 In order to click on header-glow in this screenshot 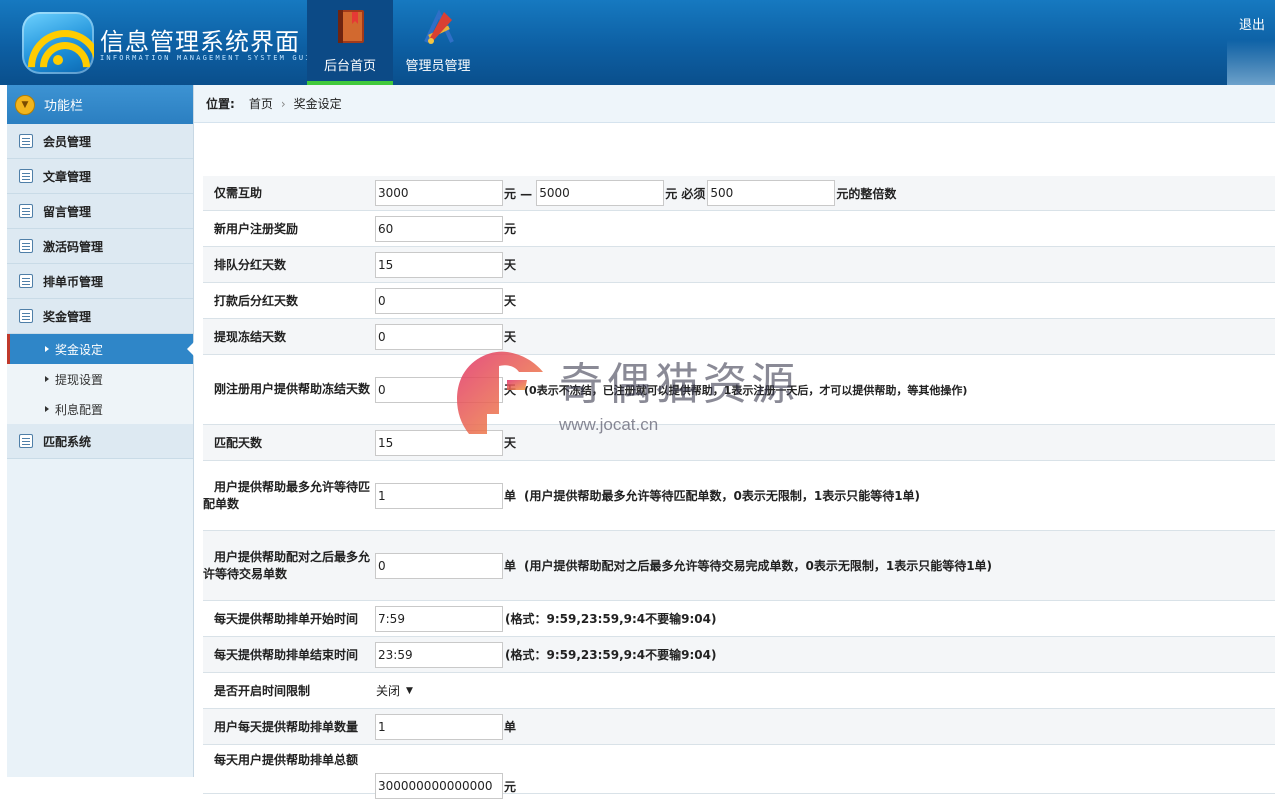, I will do `click(1251, 62)`.